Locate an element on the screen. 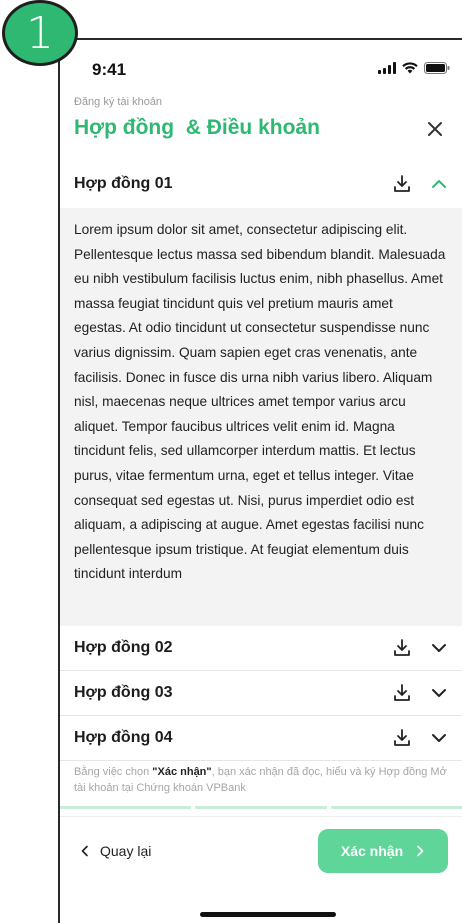 The width and height of the screenshot is (462, 923). chevron-left-icon is located at coordinates (84, 851).